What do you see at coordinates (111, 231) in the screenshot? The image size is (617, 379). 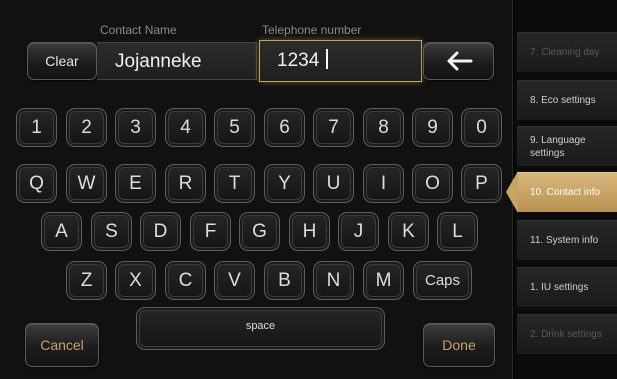 I see `key-s: S` at bounding box center [111, 231].